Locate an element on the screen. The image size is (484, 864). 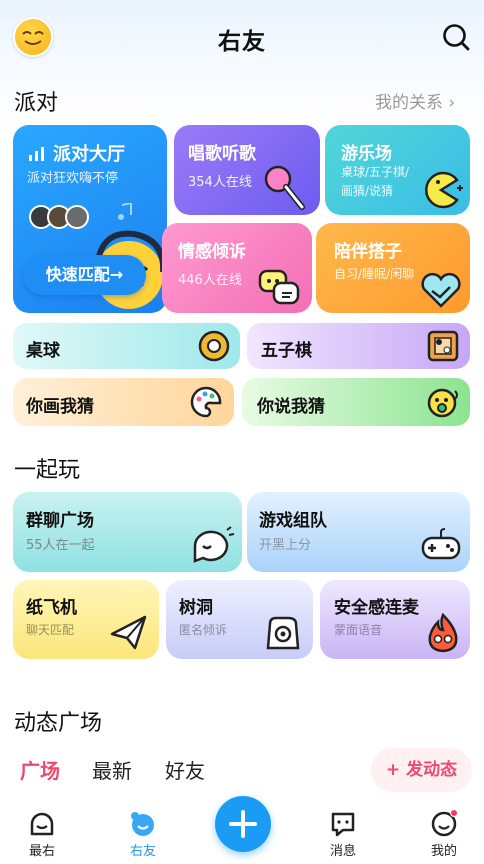
palette-icon is located at coordinates (206, 402).